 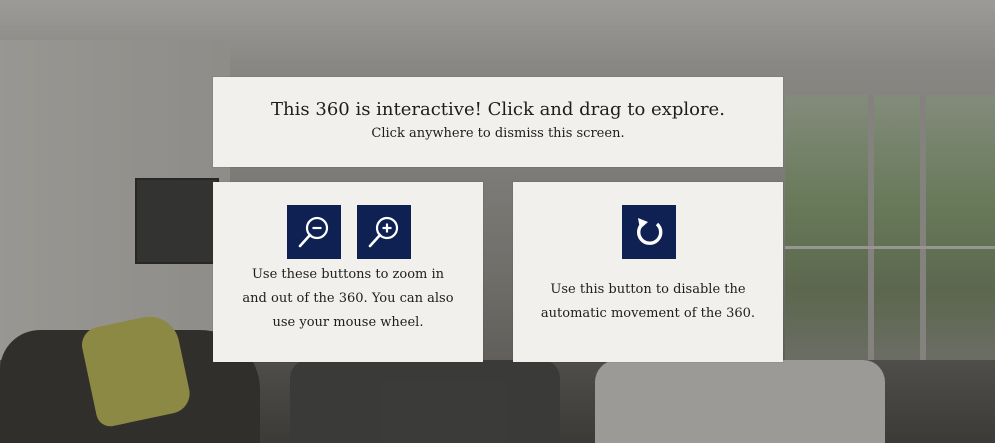 I want to click on zoom-in-icon, so click(x=383, y=232).